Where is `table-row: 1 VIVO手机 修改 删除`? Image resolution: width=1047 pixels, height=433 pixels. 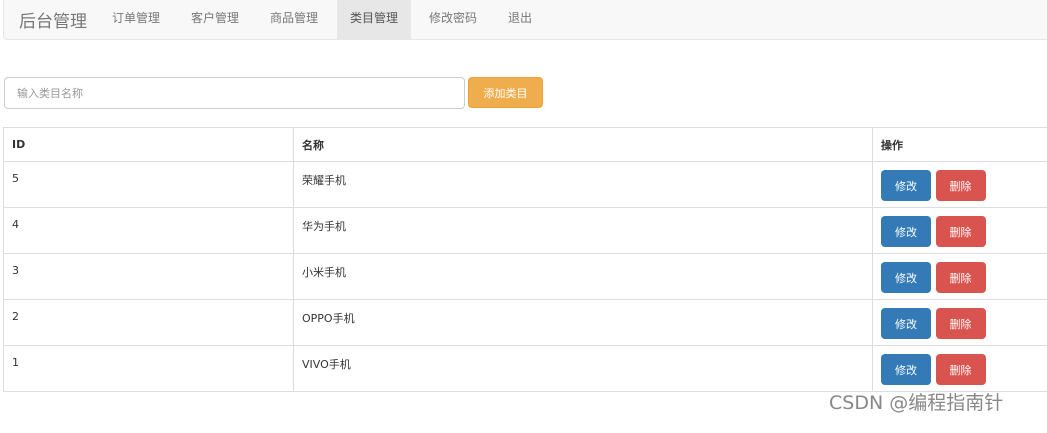
table-row: 1 VIVO手机 修改 删除 is located at coordinates (525, 368).